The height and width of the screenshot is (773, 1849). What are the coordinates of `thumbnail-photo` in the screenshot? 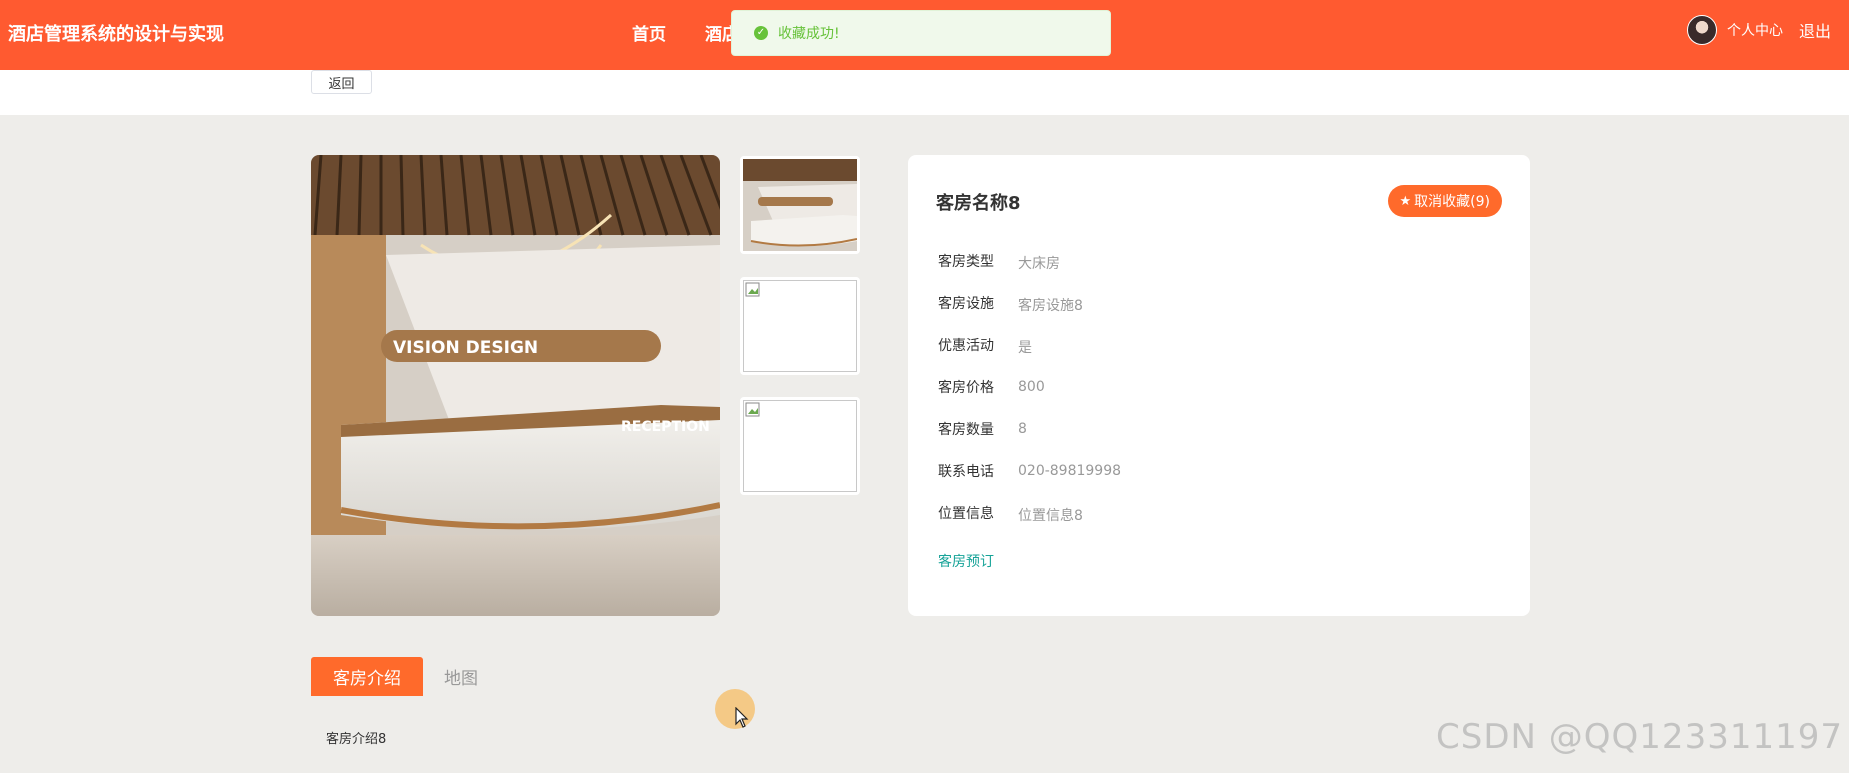 It's located at (800, 205).